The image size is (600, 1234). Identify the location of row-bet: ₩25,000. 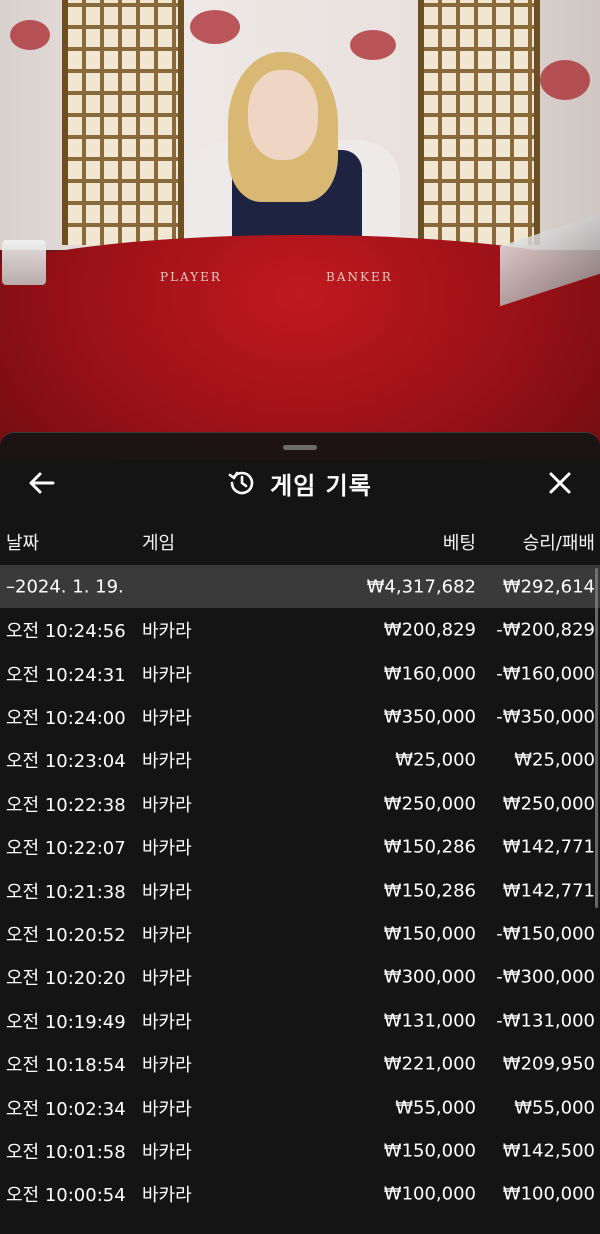
(435, 760).